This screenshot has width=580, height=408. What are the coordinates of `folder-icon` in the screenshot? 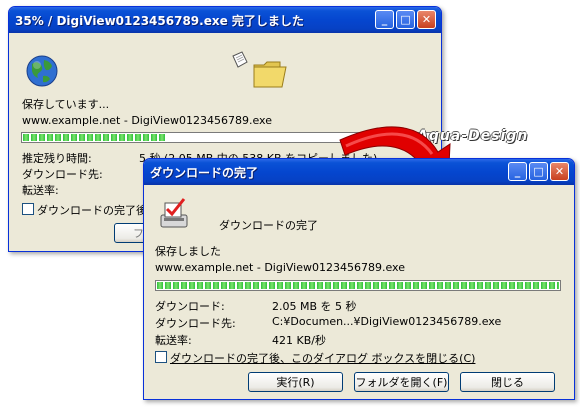 It's located at (270, 74).